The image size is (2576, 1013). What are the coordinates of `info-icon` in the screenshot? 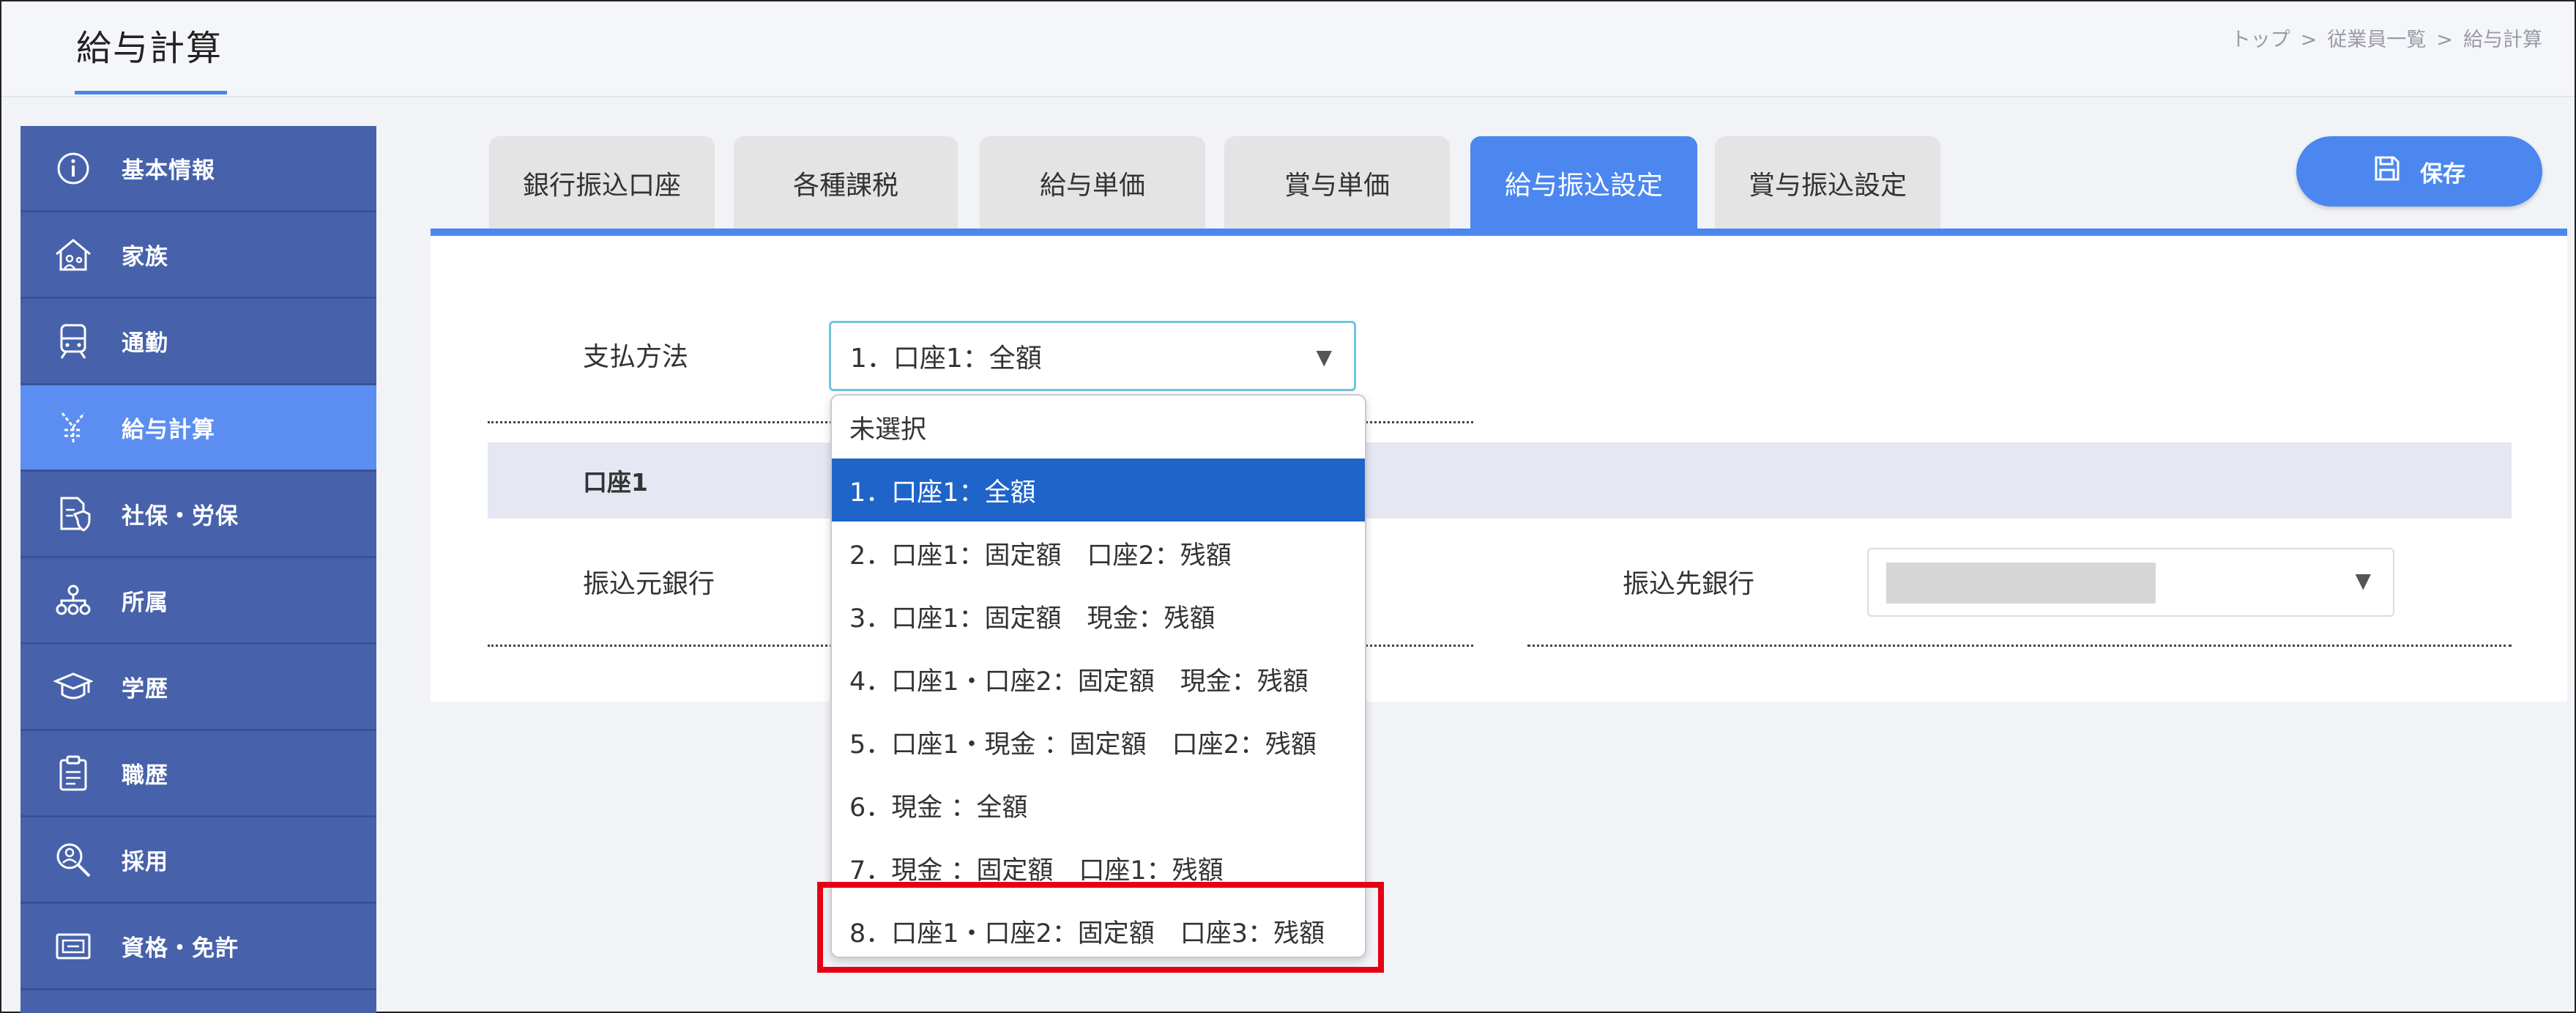 It's located at (73, 169).